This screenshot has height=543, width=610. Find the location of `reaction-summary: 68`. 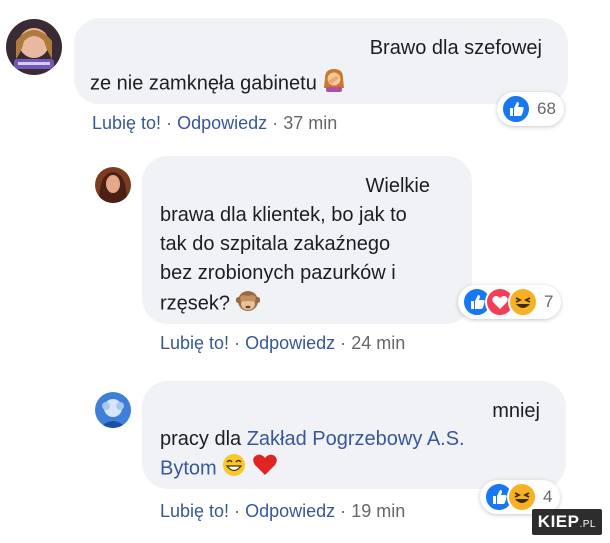

reaction-summary: 68 is located at coordinates (530, 109).